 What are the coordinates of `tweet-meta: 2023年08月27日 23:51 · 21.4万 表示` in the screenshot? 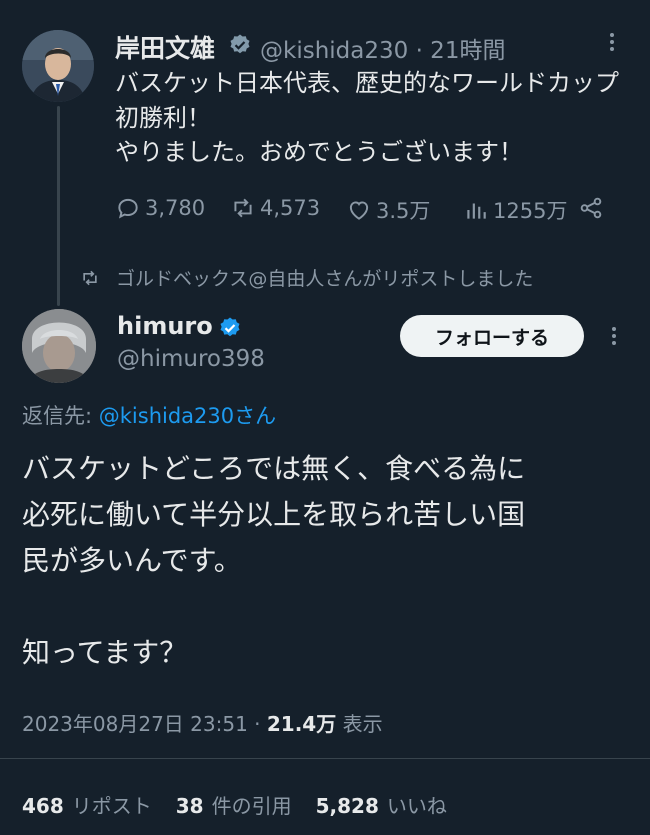 It's located at (202, 722).